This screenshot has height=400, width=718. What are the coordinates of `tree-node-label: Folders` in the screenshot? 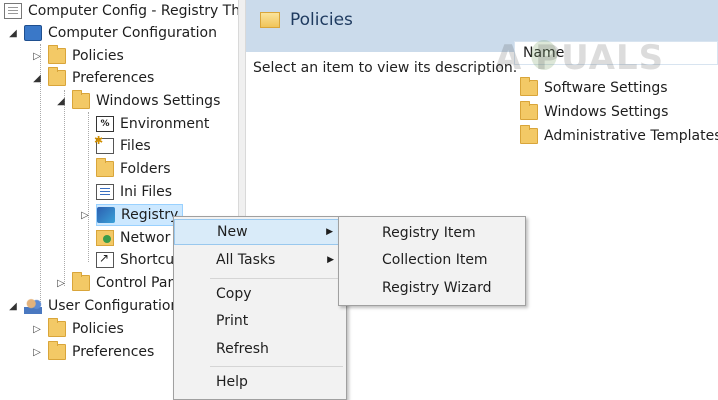 It's located at (145, 169).